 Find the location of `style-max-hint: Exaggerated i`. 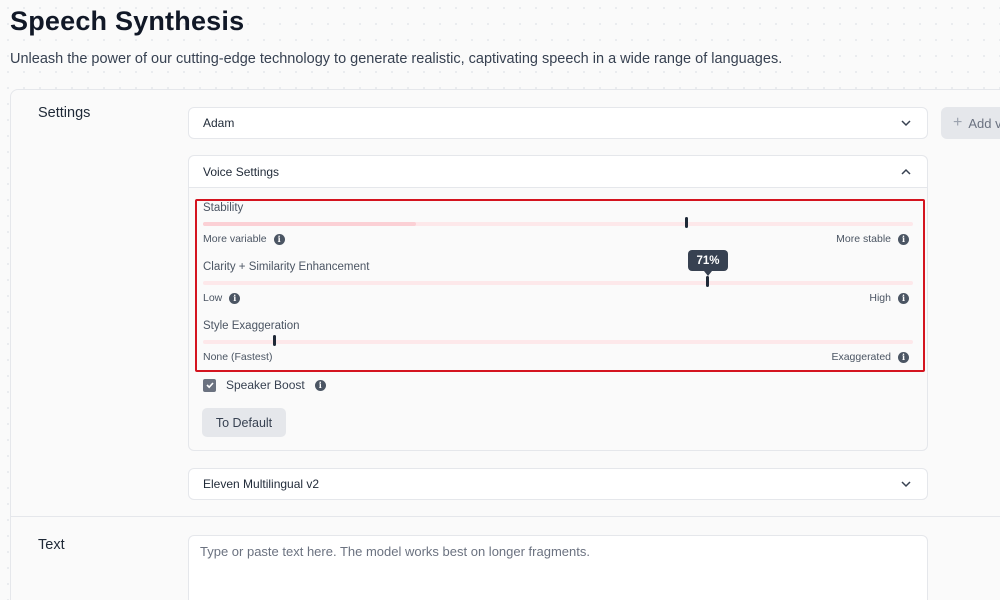

style-max-hint: Exaggerated i is located at coordinates (870, 357).